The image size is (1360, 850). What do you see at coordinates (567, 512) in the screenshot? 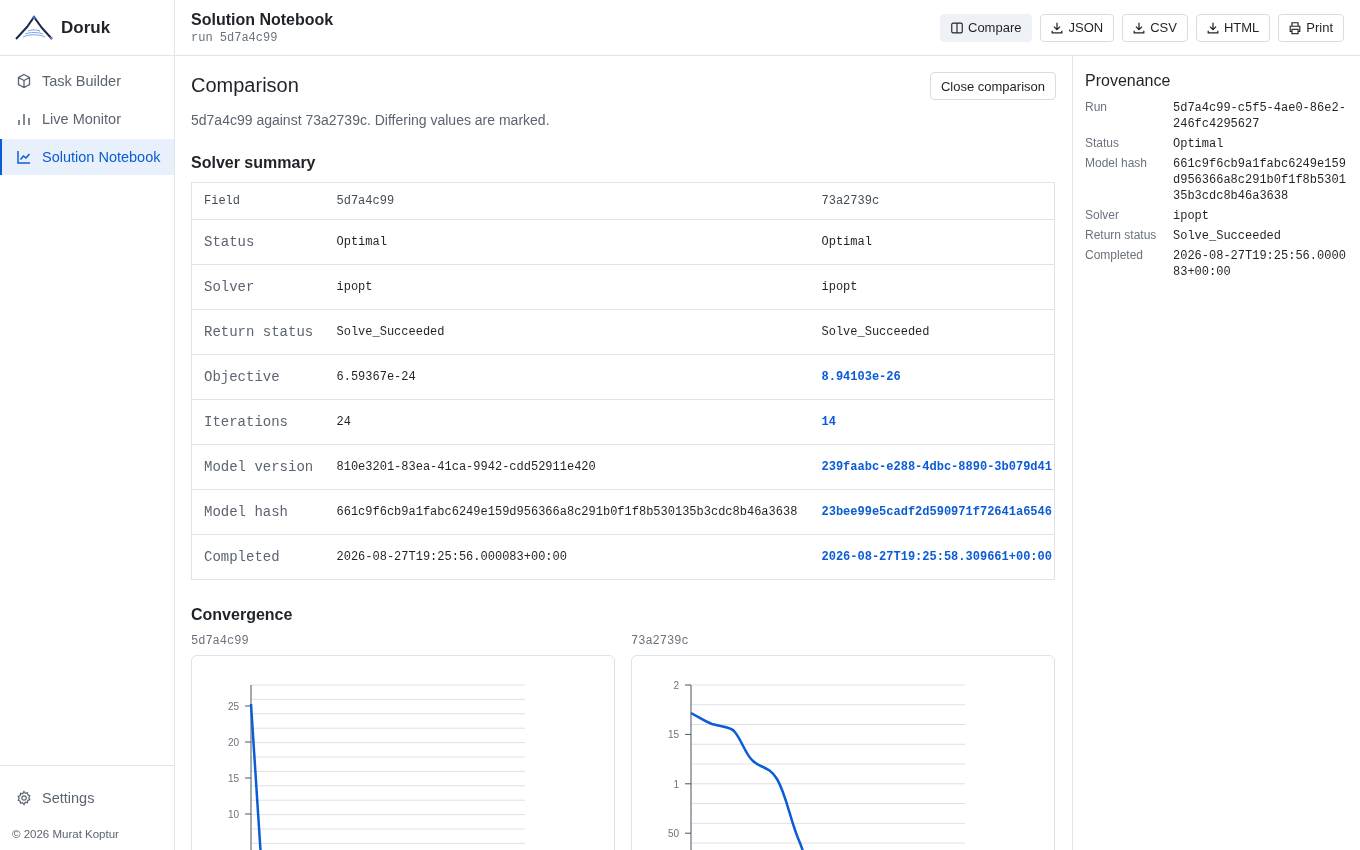
I see `table-cell: 661c9f6cb9a1fabc6249e159d956366a8c291b0f1f8b530135b3cdc8b46a3638` at bounding box center [567, 512].